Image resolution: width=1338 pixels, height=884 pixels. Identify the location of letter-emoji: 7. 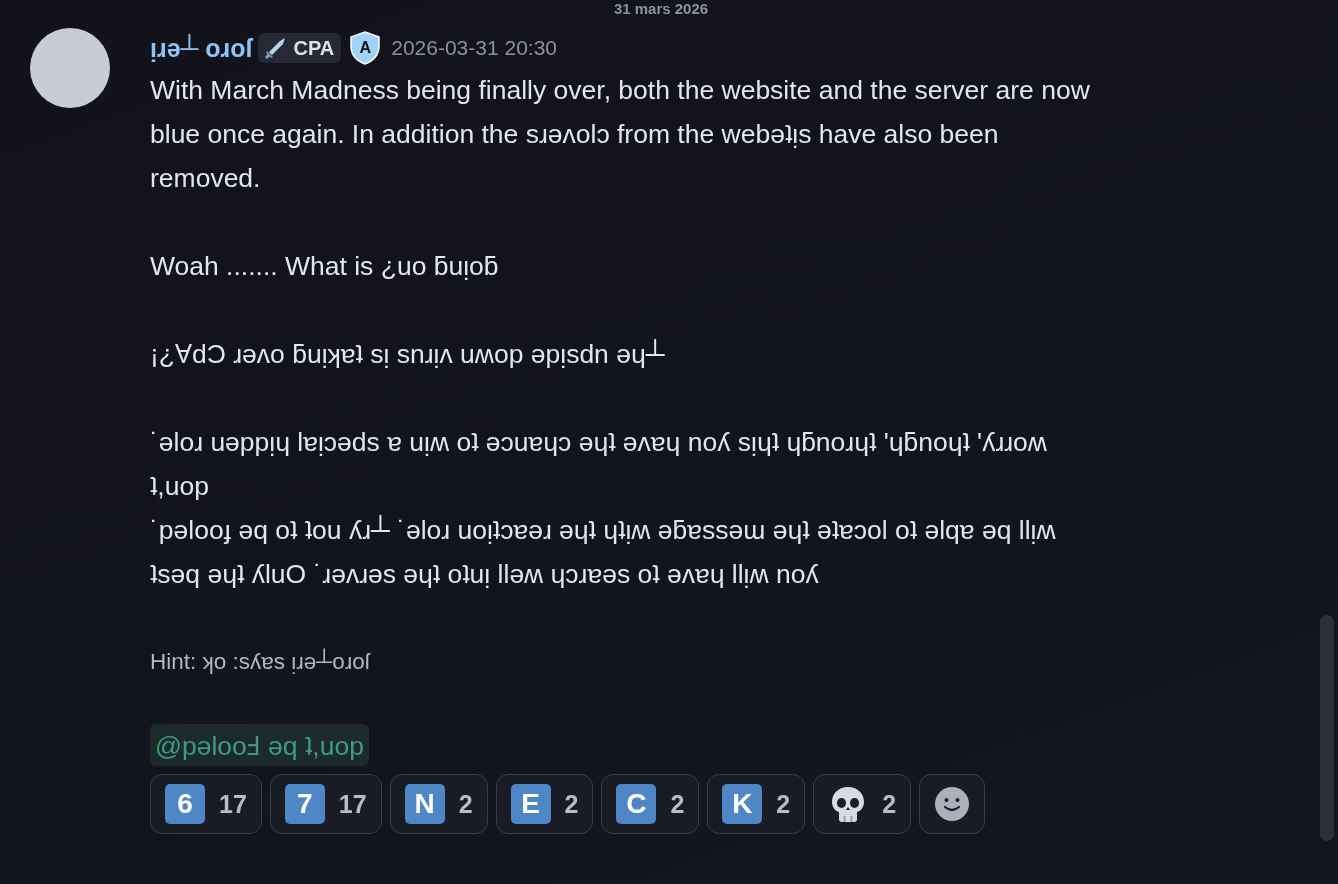
(304, 804).